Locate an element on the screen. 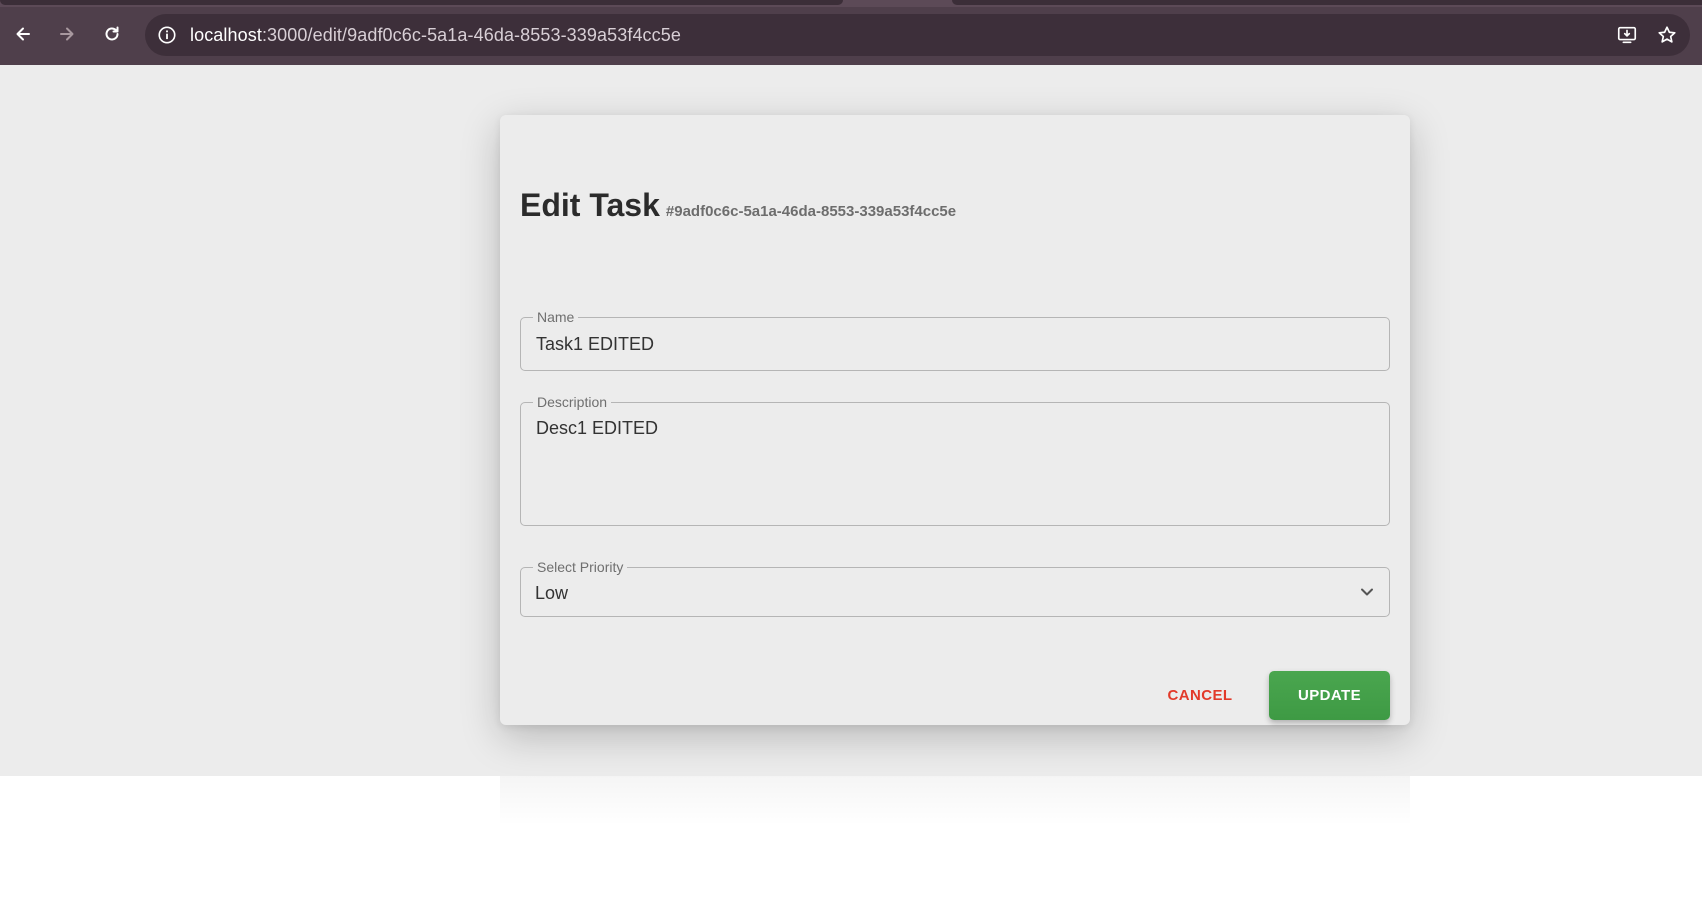  reload-button is located at coordinates (112, 34).